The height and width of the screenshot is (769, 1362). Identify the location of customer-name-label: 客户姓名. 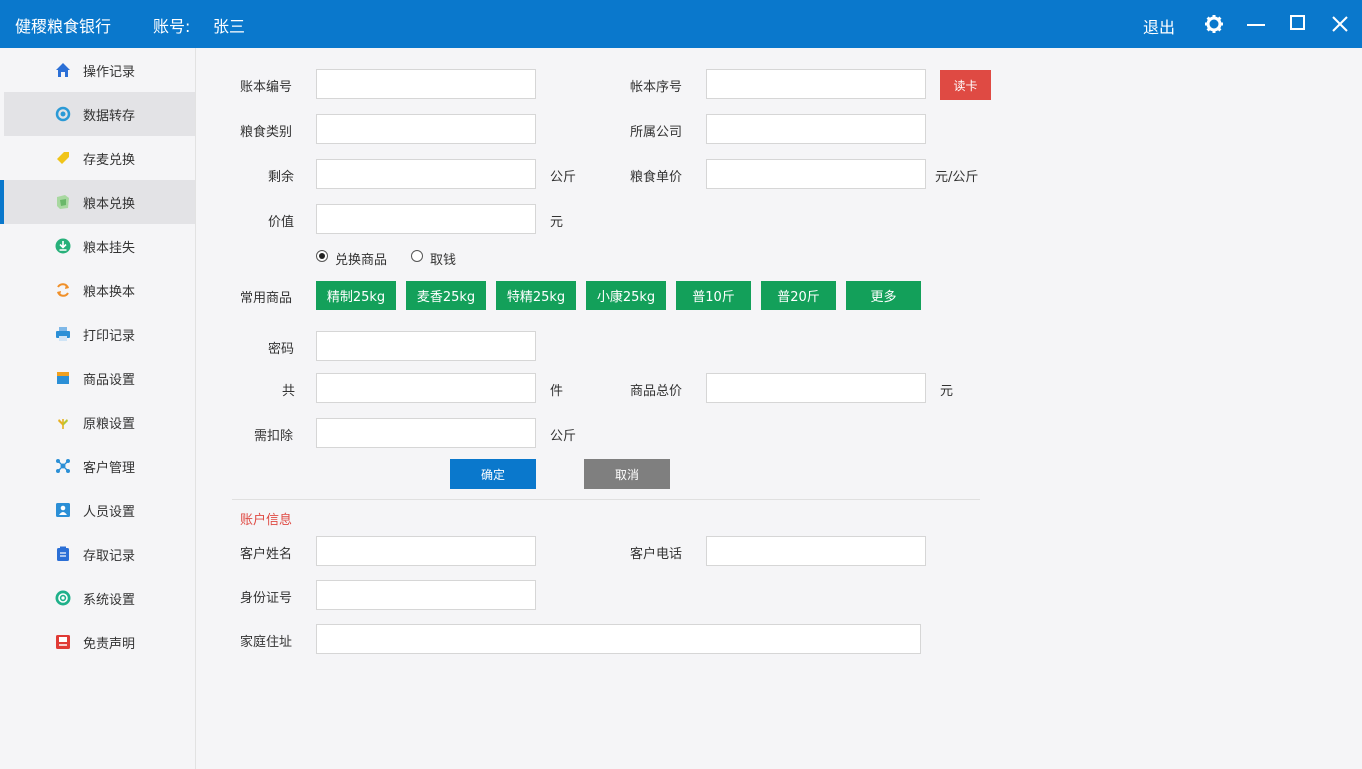
(266, 554).